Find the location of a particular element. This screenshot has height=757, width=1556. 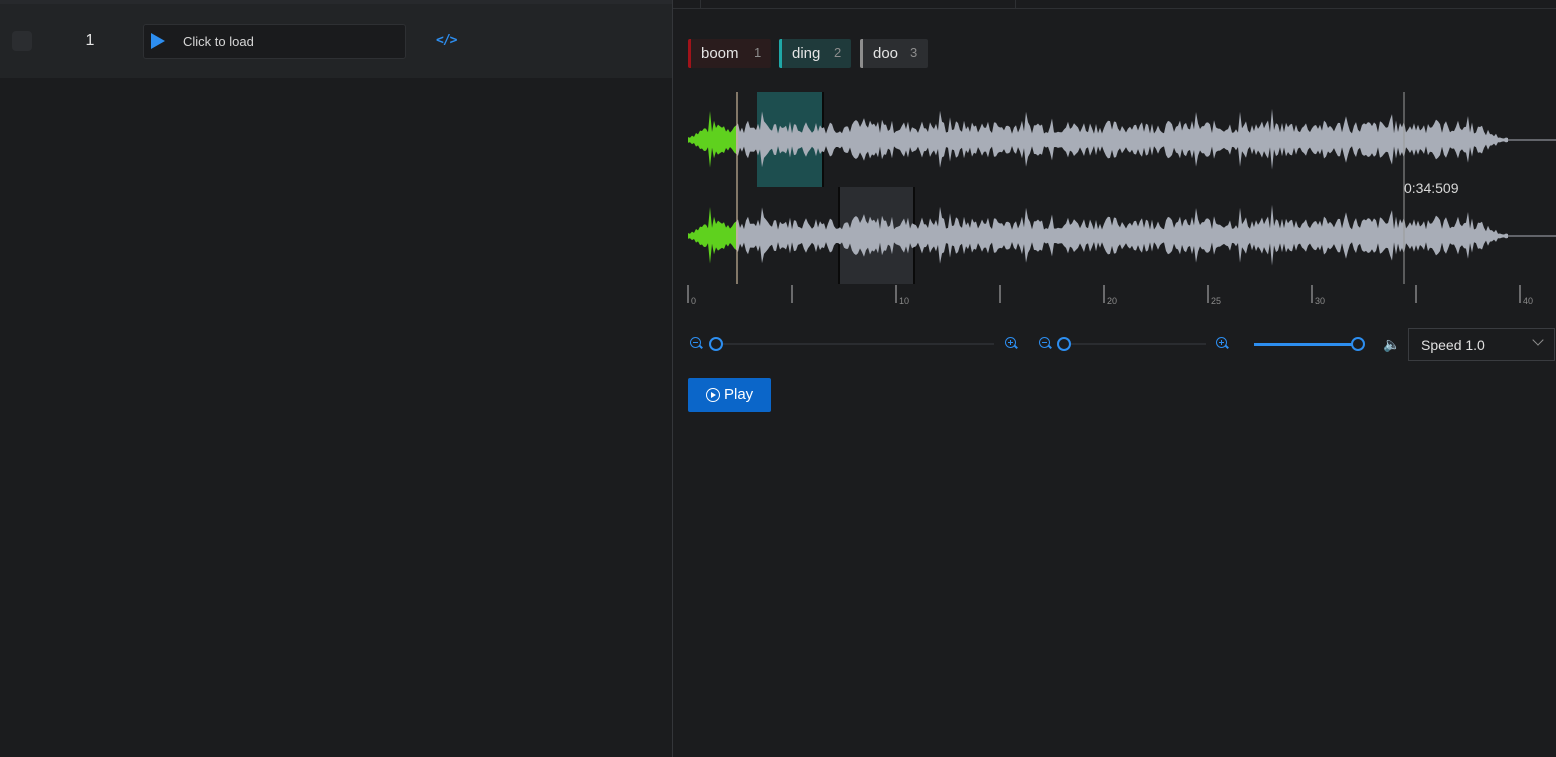

amp-zoom-slider-track is located at coordinates (1133, 344).